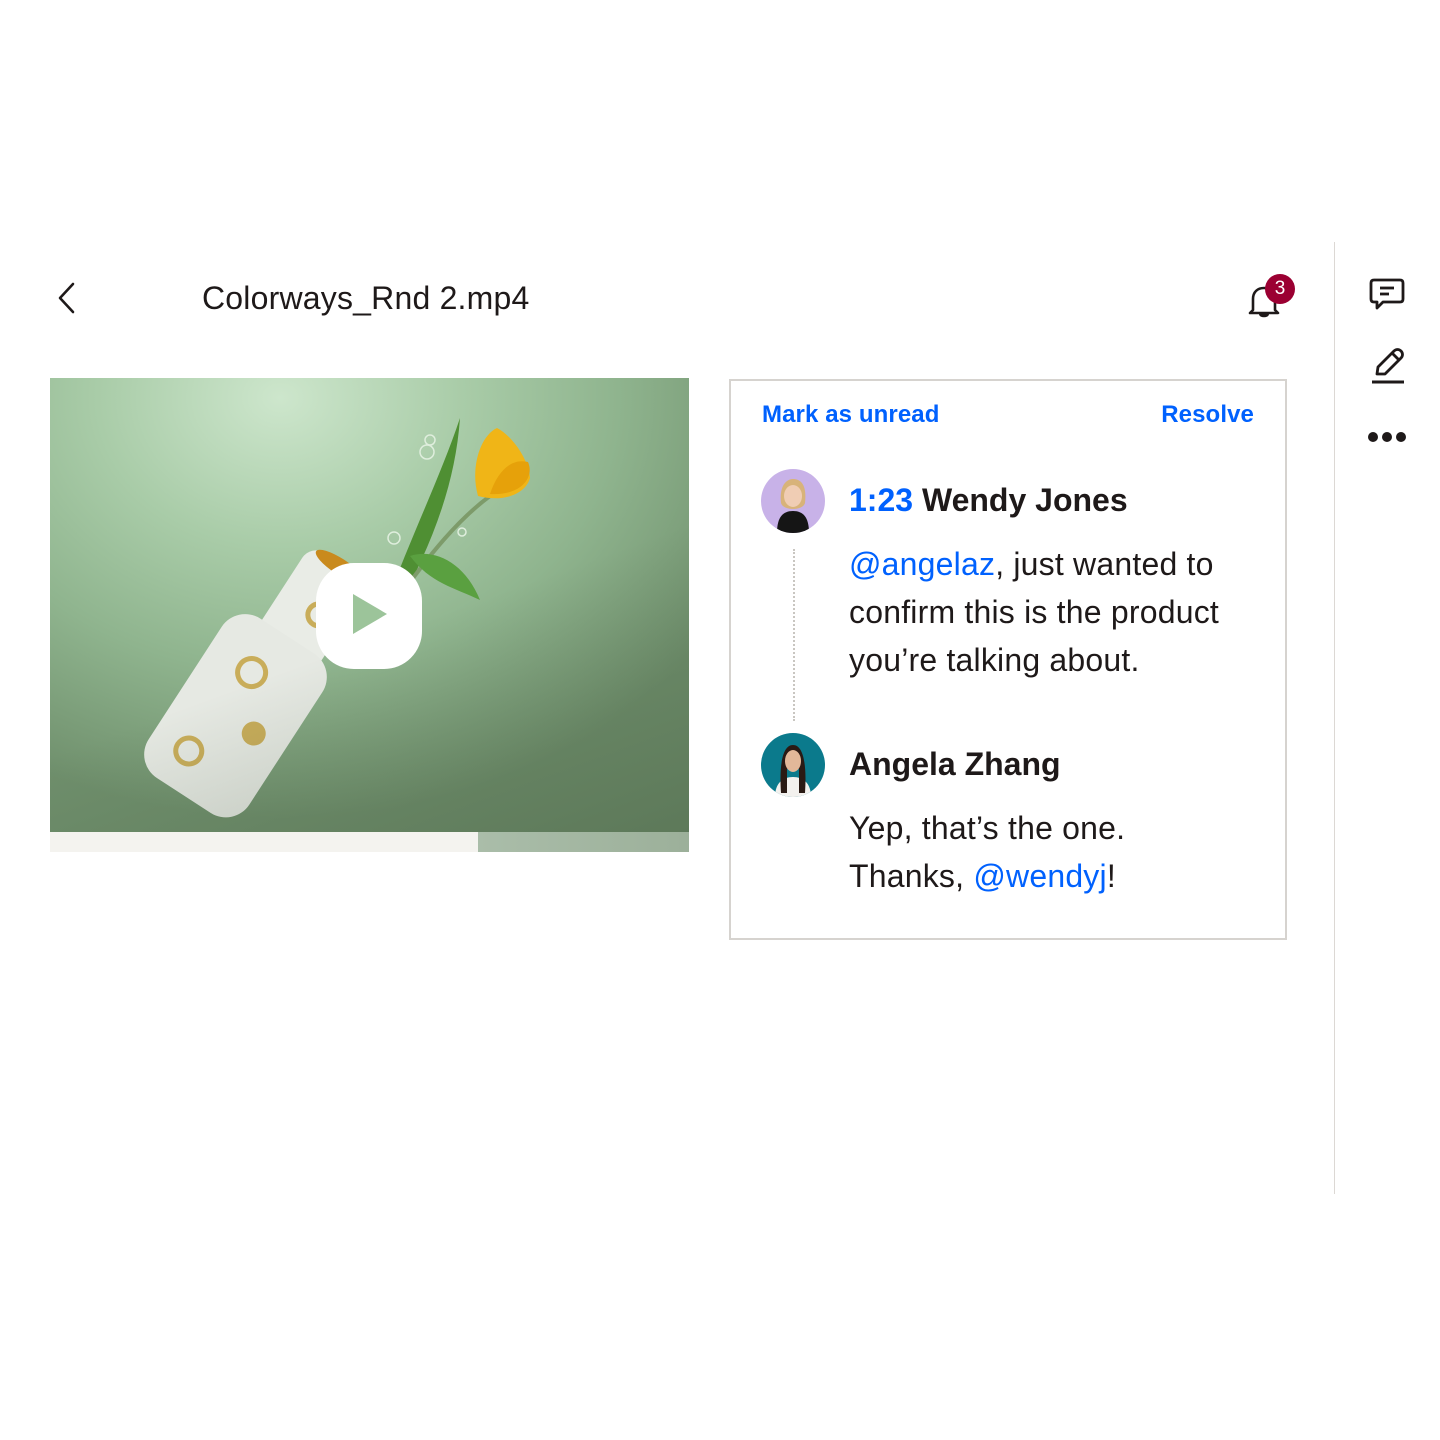 This screenshot has width=1440, height=1440. What do you see at coordinates (1207, 415) in the screenshot?
I see `resolve-link: Resolve` at bounding box center [1207, 415].